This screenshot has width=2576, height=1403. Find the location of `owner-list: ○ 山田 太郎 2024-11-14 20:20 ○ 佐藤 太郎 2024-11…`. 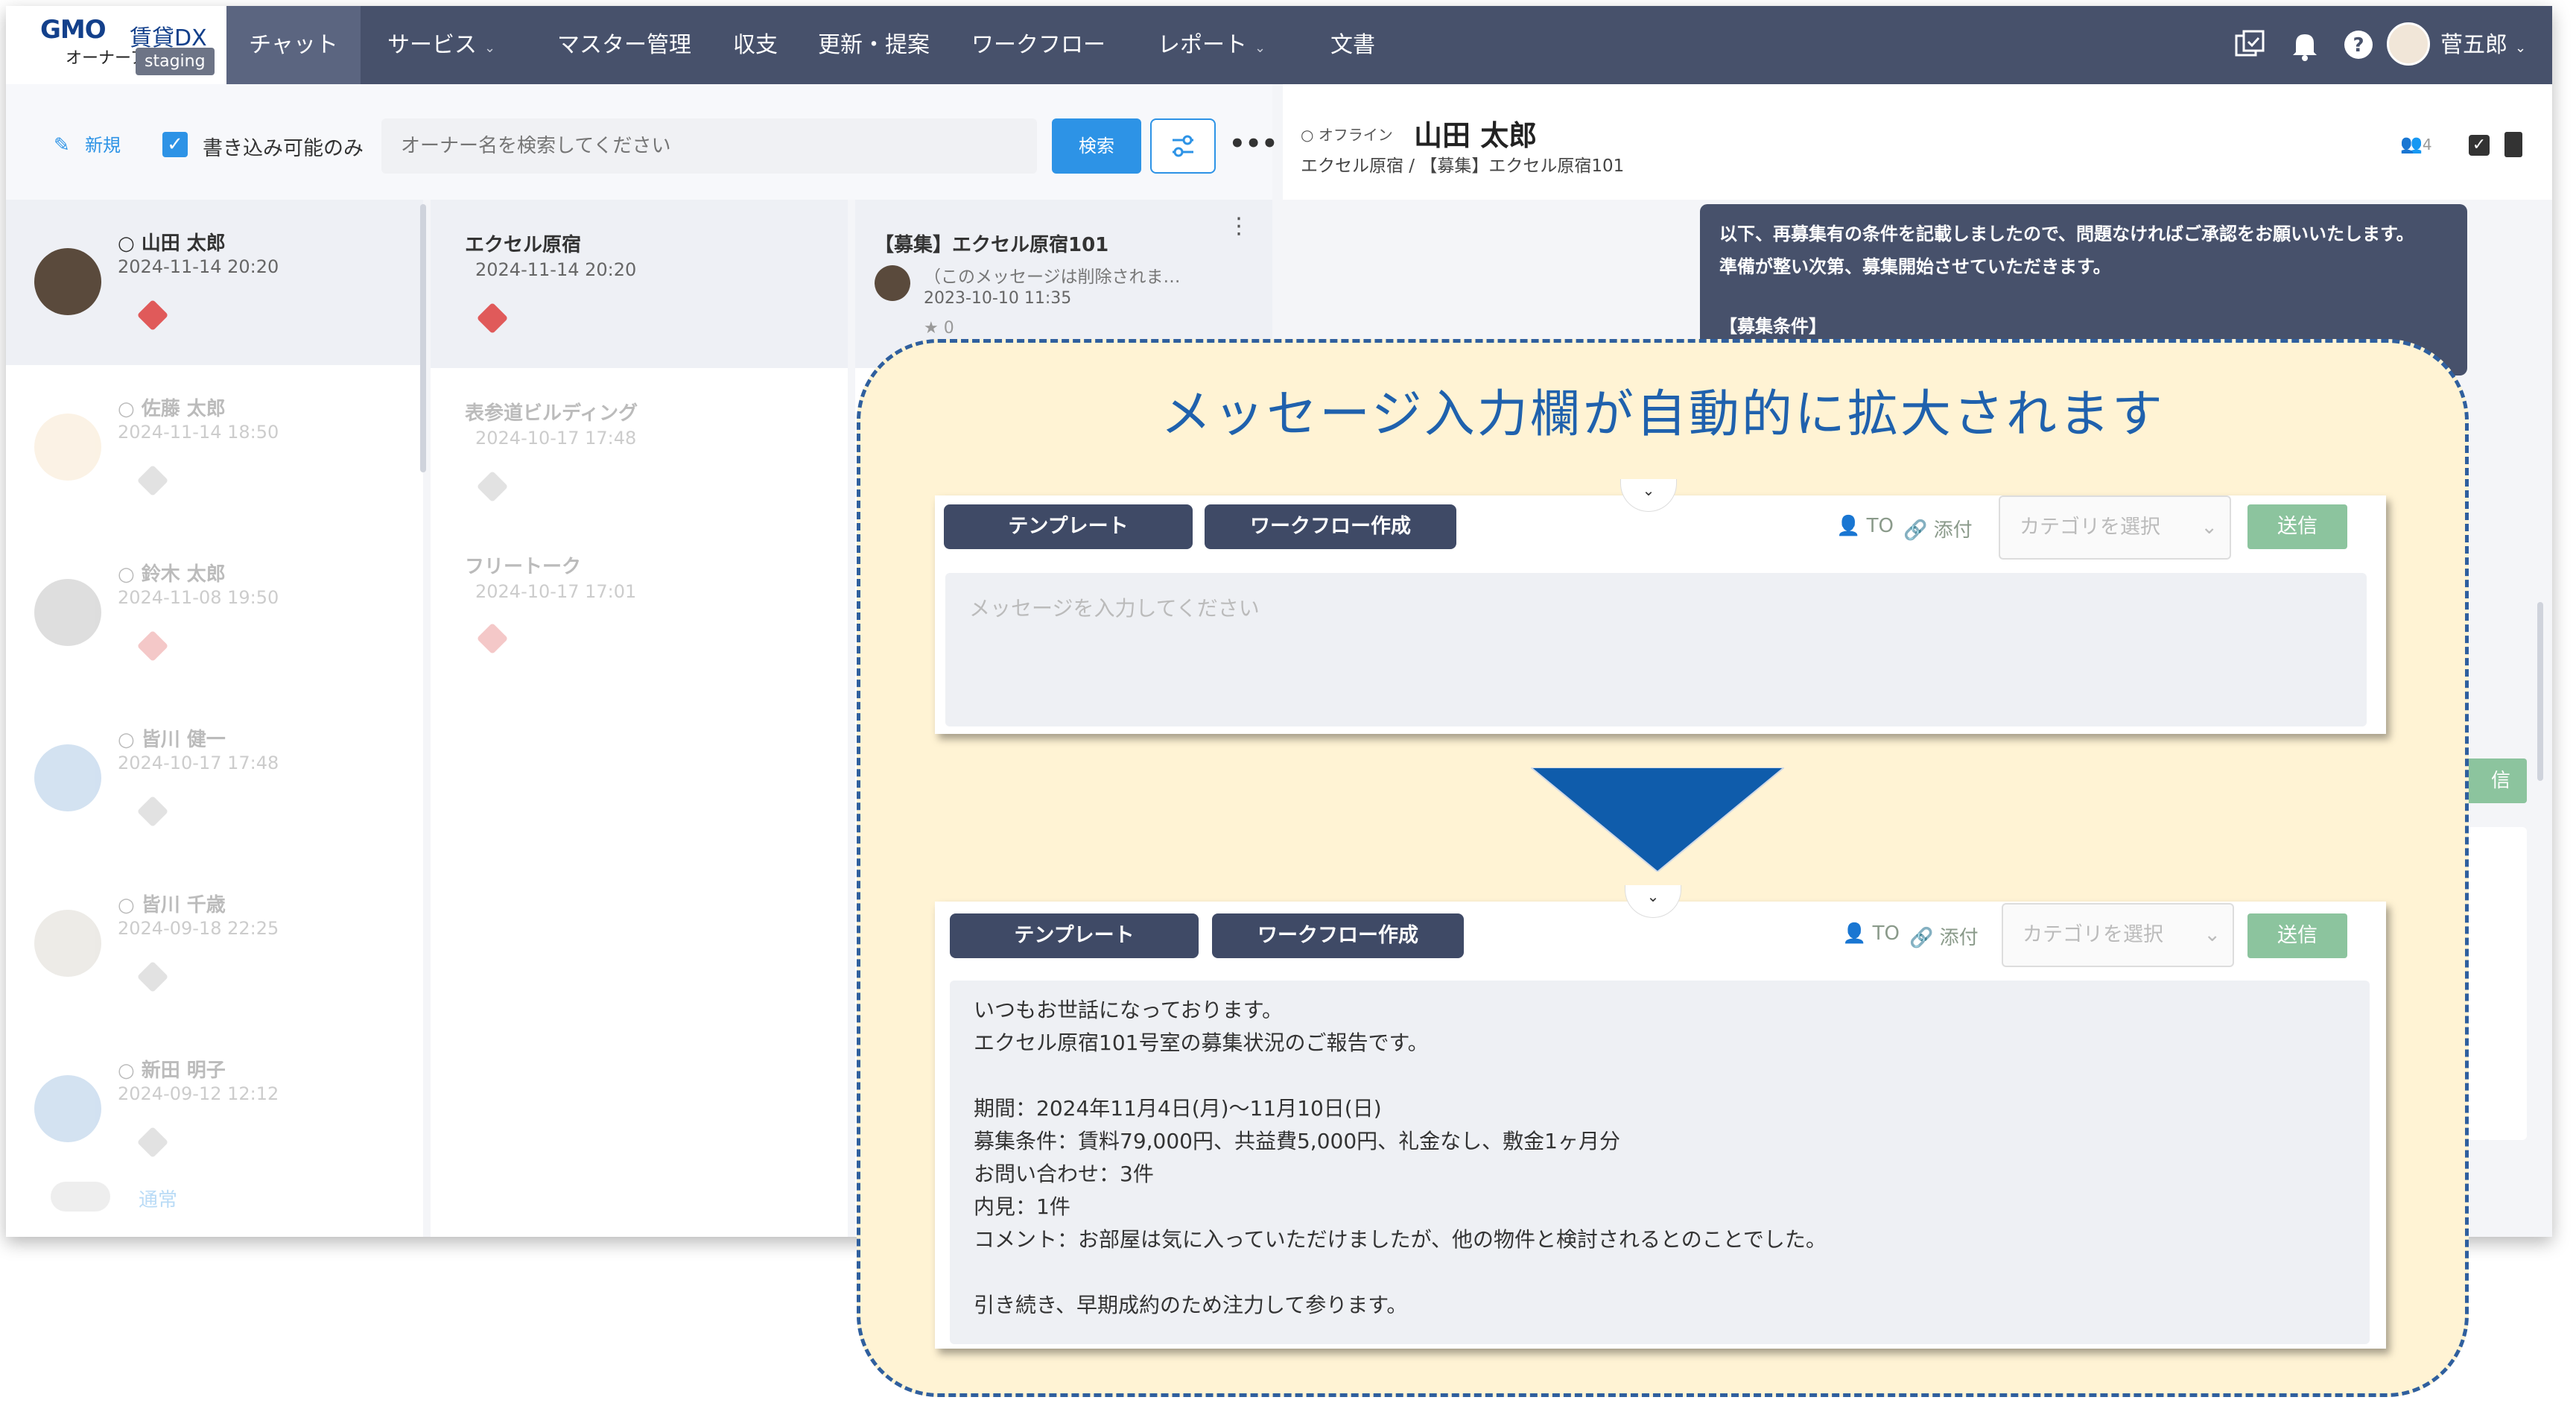

owner-list: ○ 山田 太郎 2024-11-14 20:20 ○ 佐藤 太郎 2024-11… is located at coordinates (216, 718).